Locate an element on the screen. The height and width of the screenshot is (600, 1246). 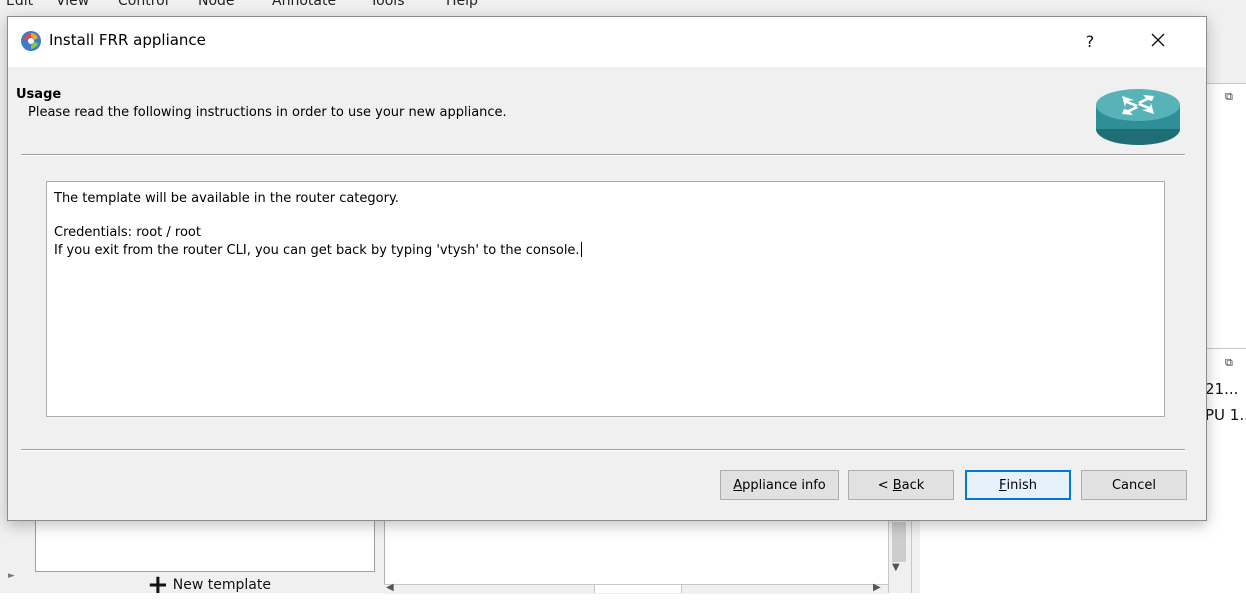
new-template-button: + New template is located at coordinates (209, 585).